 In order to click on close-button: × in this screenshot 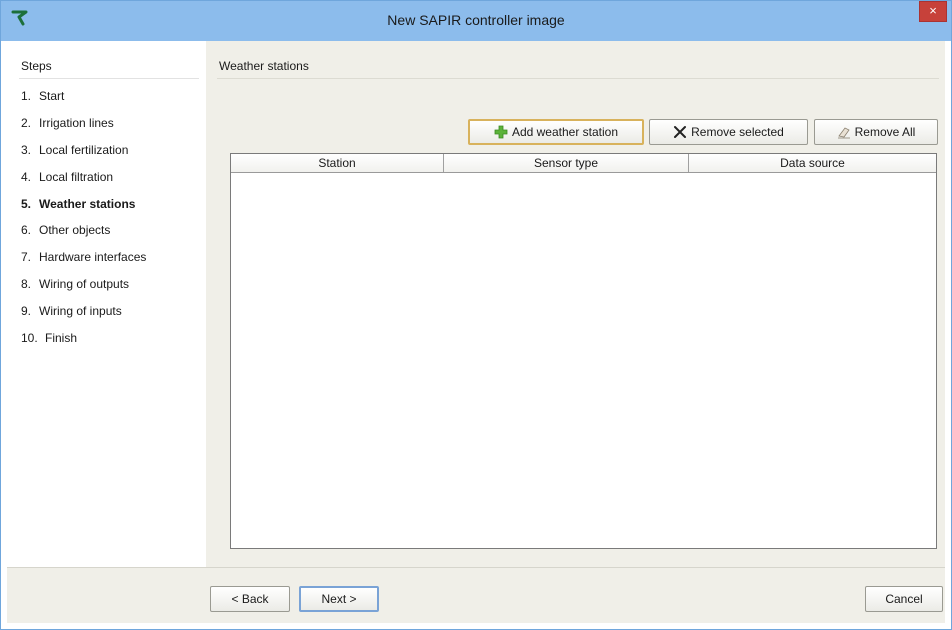, I will do `click(933, 11)`.